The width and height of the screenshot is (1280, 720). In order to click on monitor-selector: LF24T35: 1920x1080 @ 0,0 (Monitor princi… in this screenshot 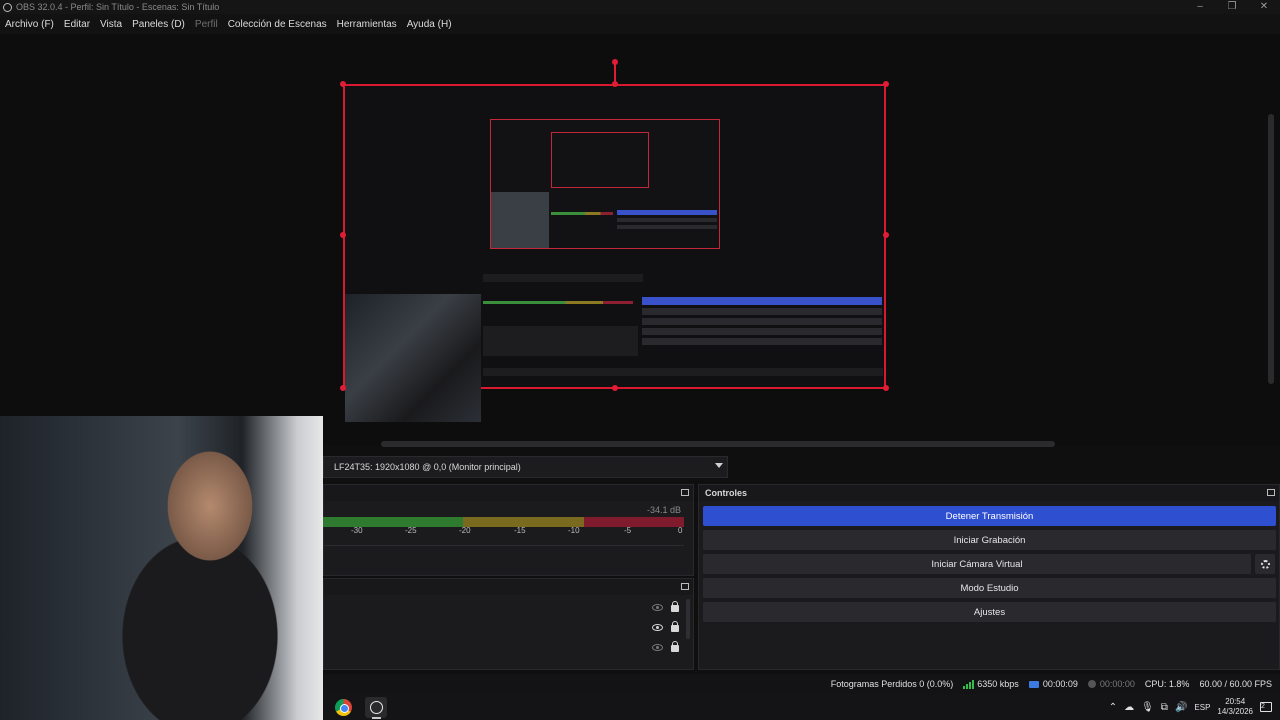, I will do `click(525, 467)`.